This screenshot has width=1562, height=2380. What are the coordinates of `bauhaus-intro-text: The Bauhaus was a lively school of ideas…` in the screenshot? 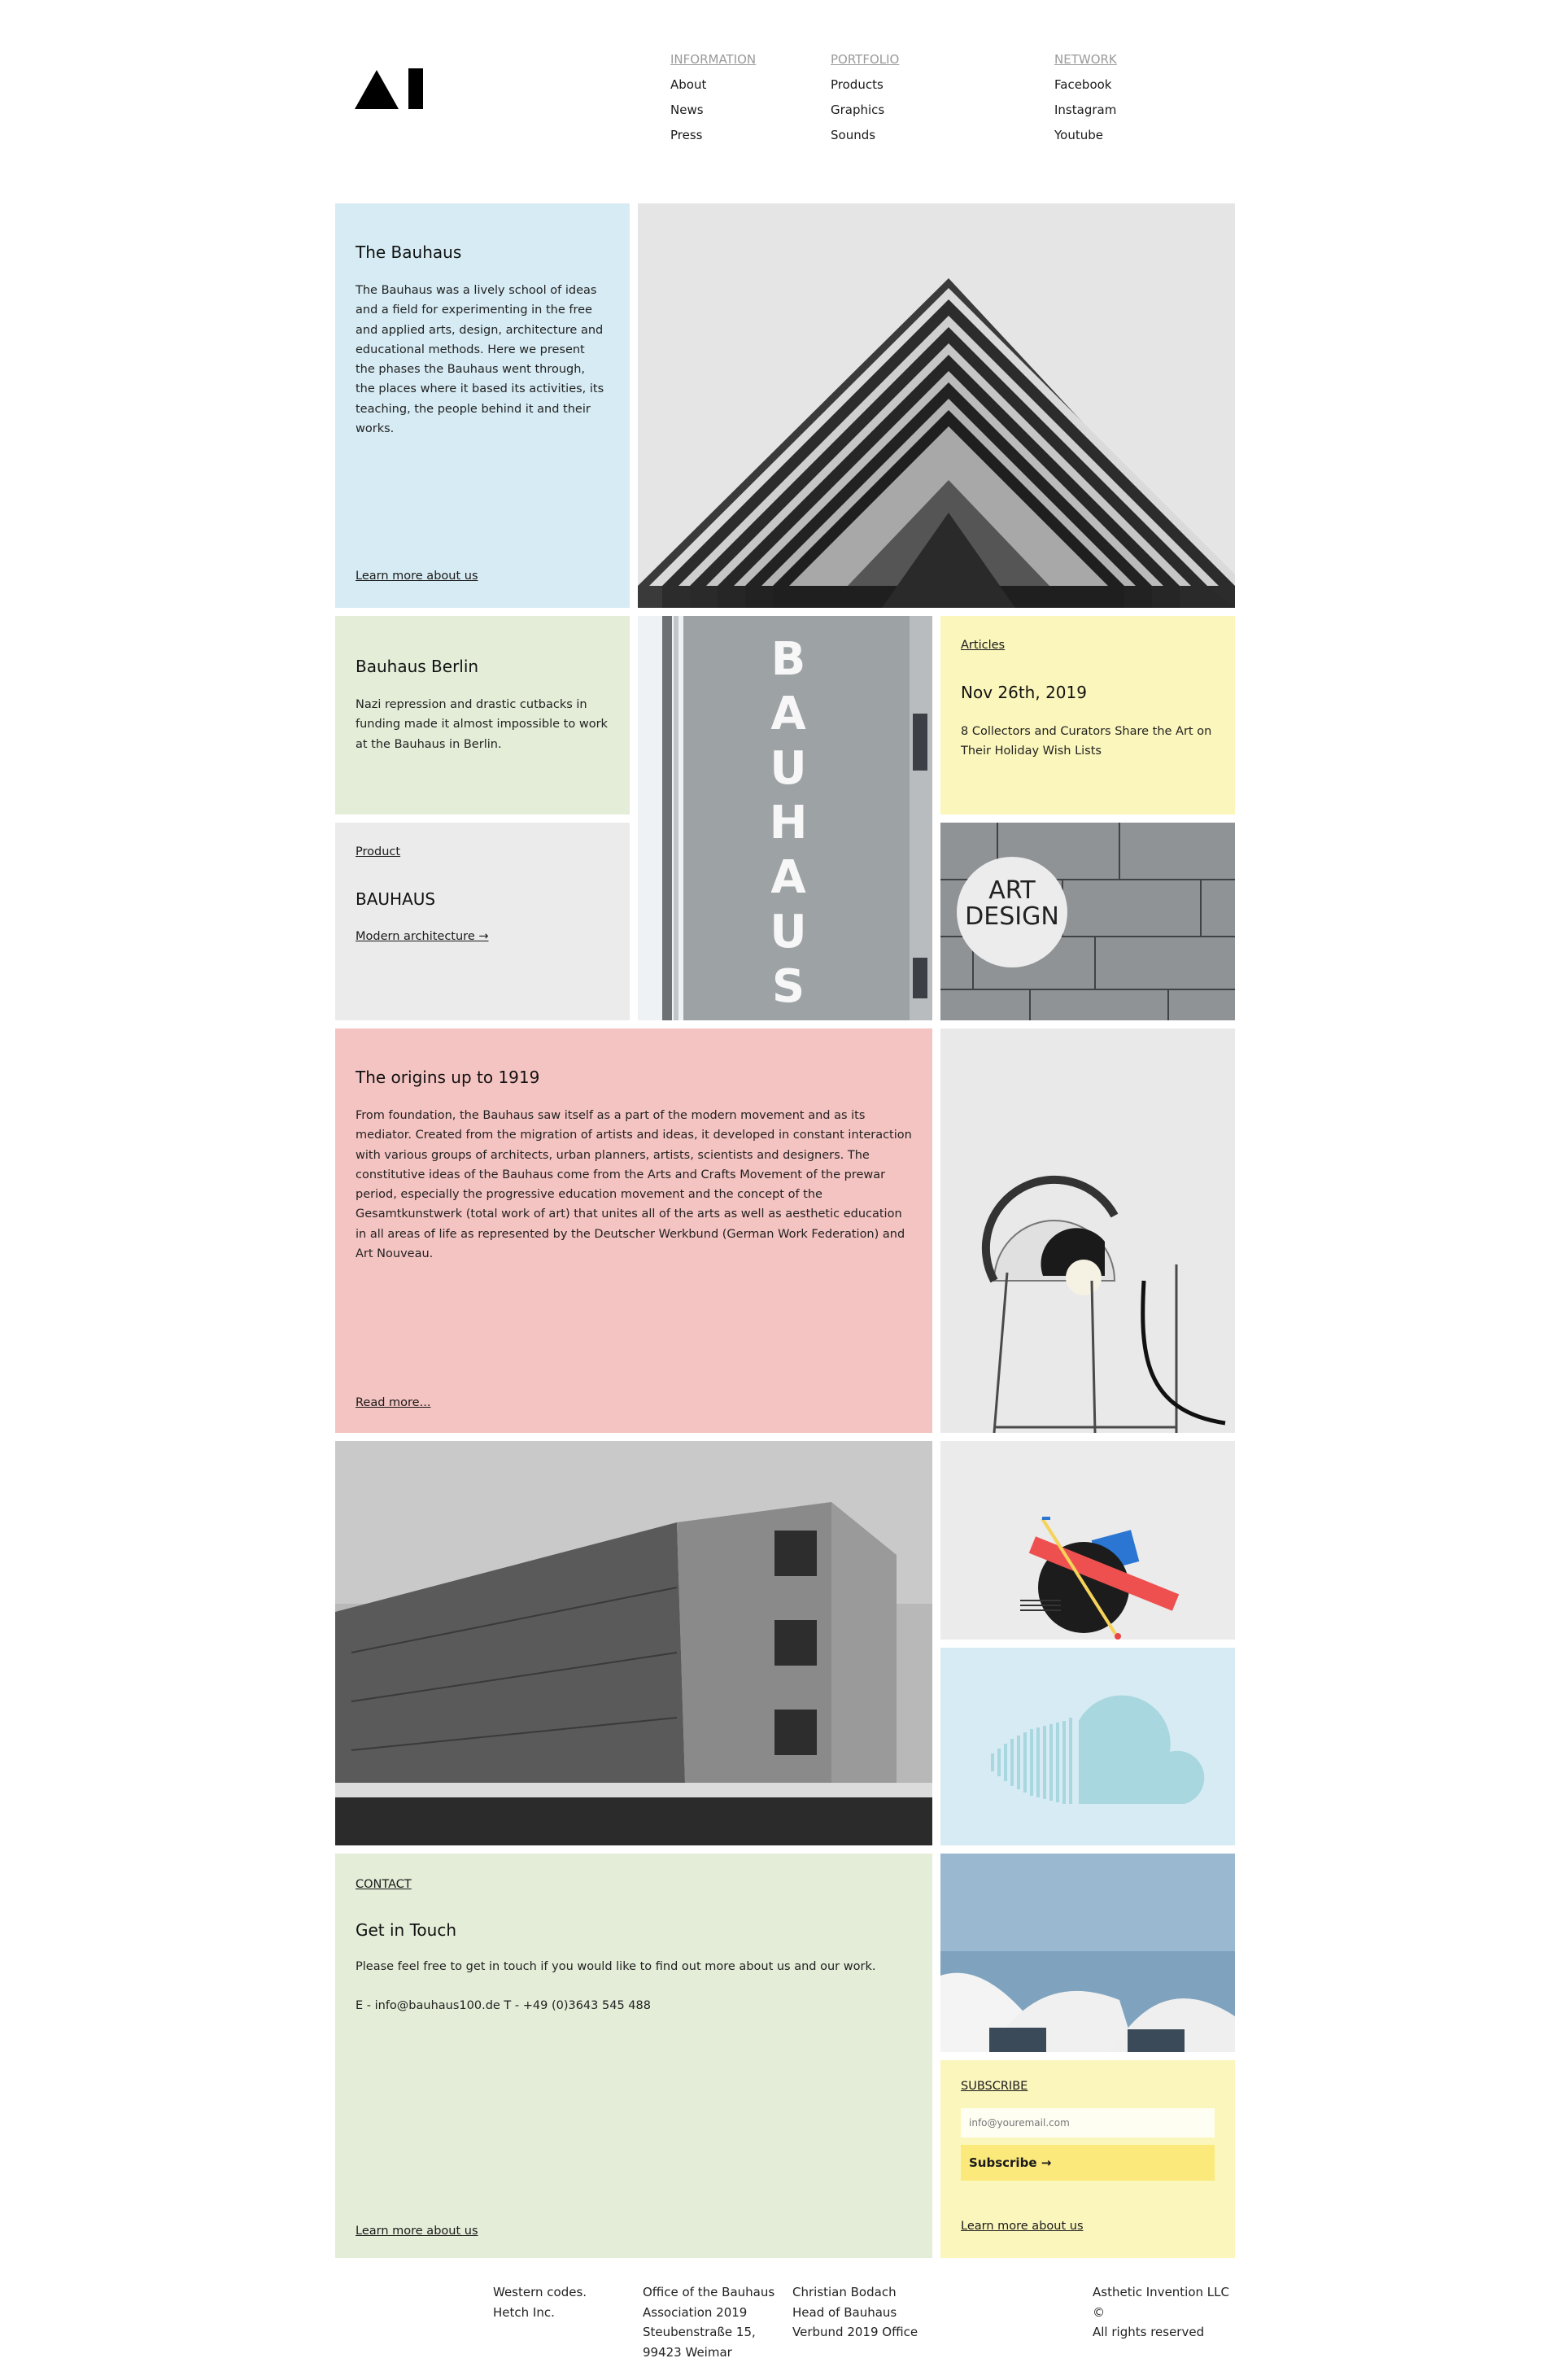 It's located at (480, 360).